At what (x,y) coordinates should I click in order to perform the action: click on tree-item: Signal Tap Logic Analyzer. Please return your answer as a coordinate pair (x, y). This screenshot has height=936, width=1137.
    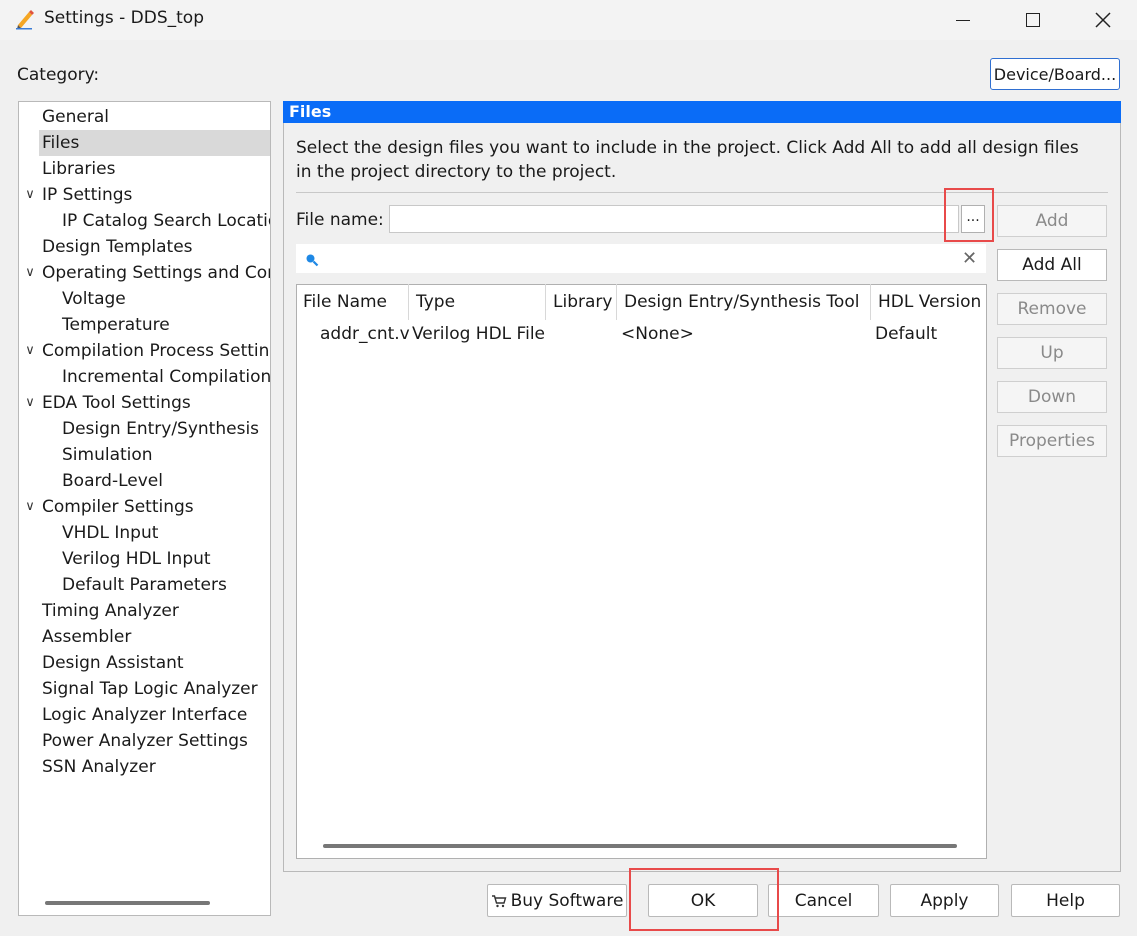
    Looking at the image, I should click on (150, 689).